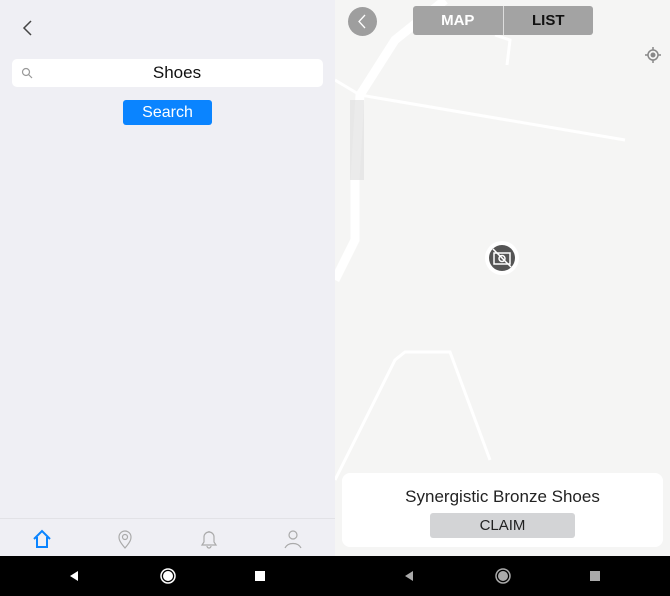 The height and width of the screenshot is (596, 670). Describe the element at coordinates (502, 510) in the screenshot. I see `item-card: Synergistic Bronze Shoes CLAIM` at that location.